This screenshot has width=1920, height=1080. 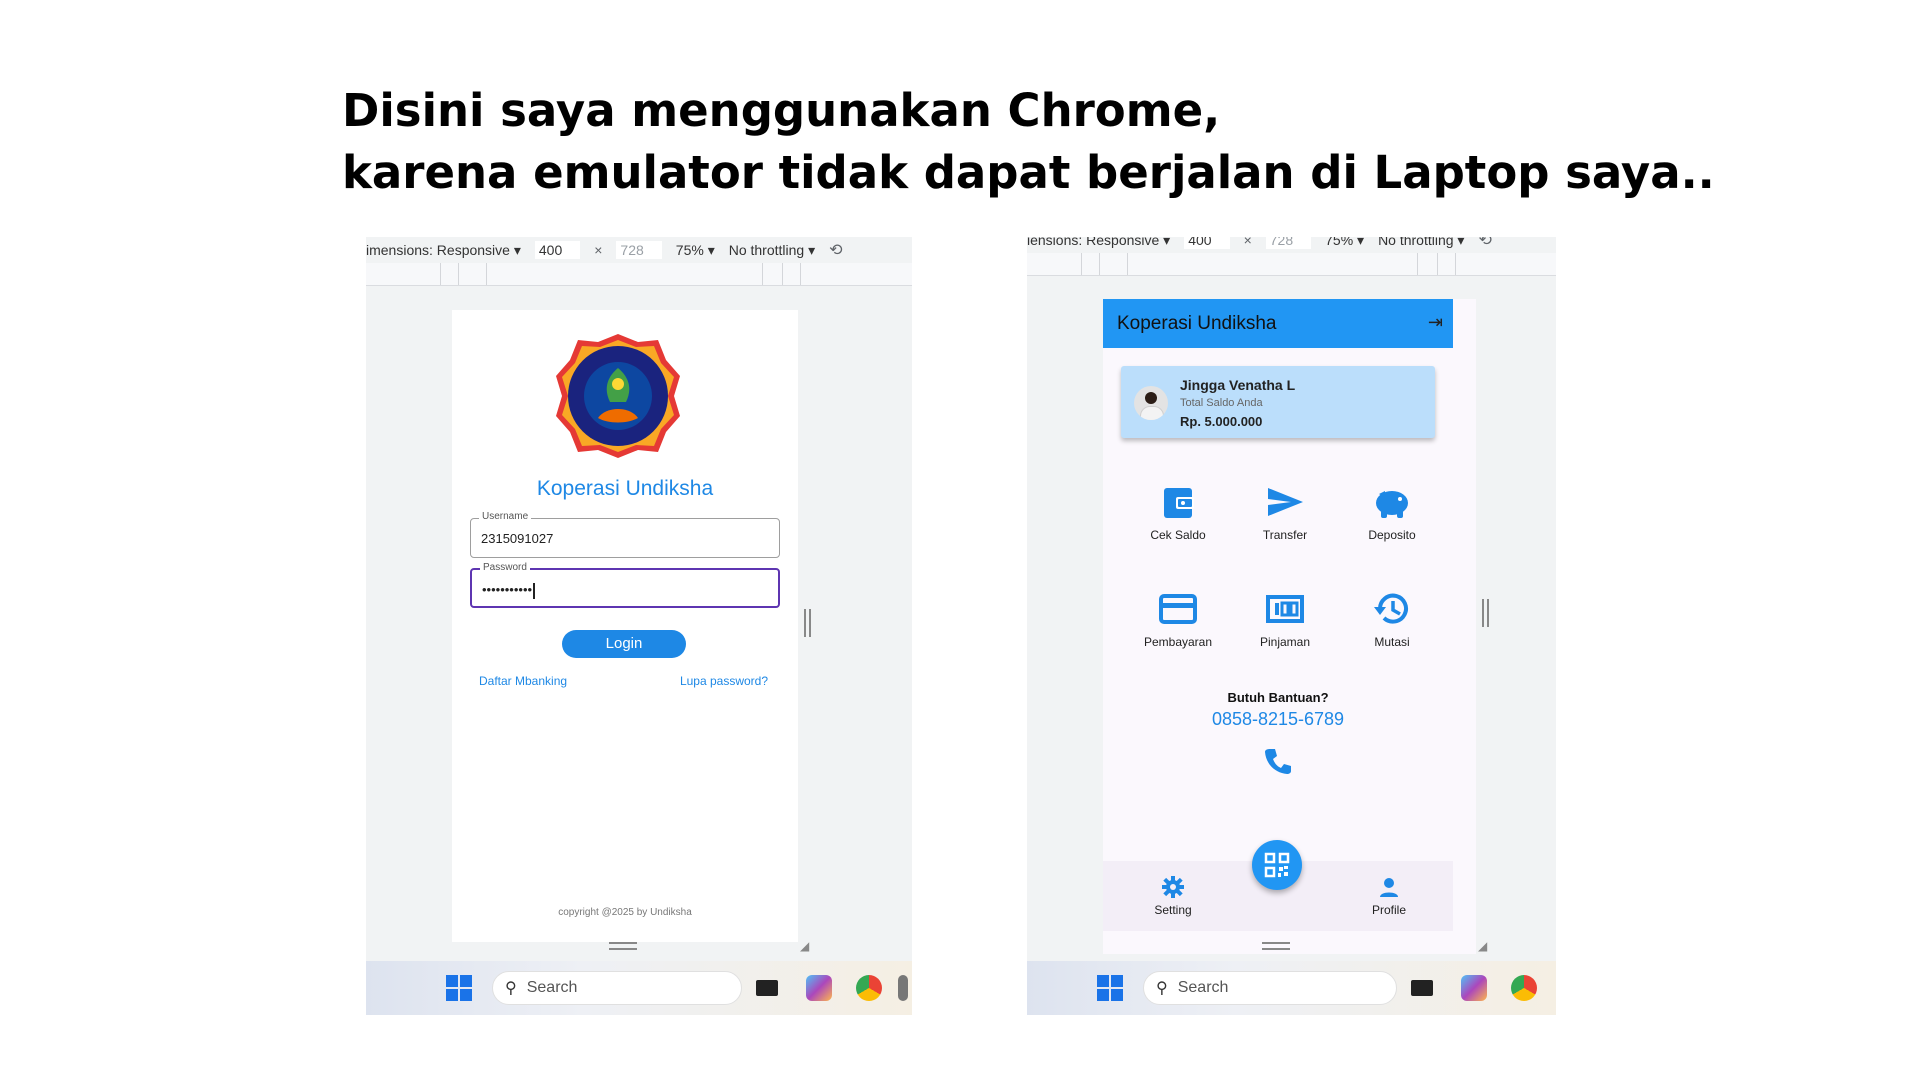 I want to click on menu-pembayaran: Pembayaran, so click(x=1178, y=619).